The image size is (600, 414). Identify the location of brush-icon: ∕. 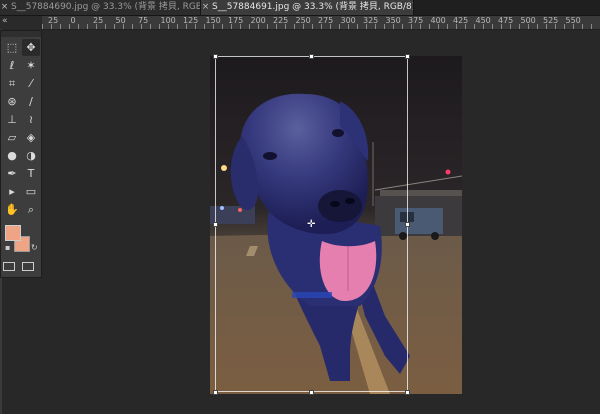
(31, 101).